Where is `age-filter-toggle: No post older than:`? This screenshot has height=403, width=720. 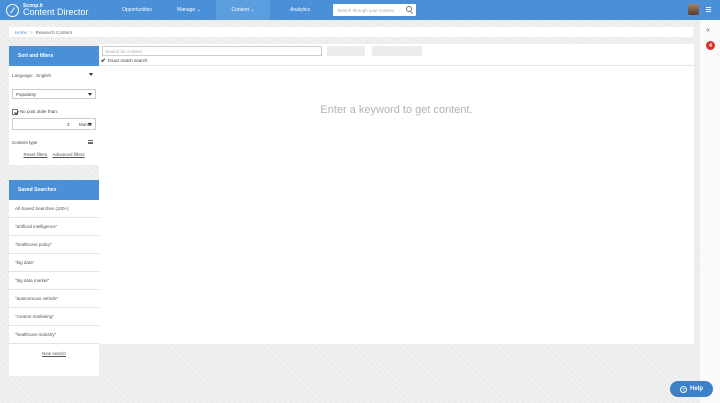
age-filter-toggle: No post older than: is located at coordinates (35, 111).